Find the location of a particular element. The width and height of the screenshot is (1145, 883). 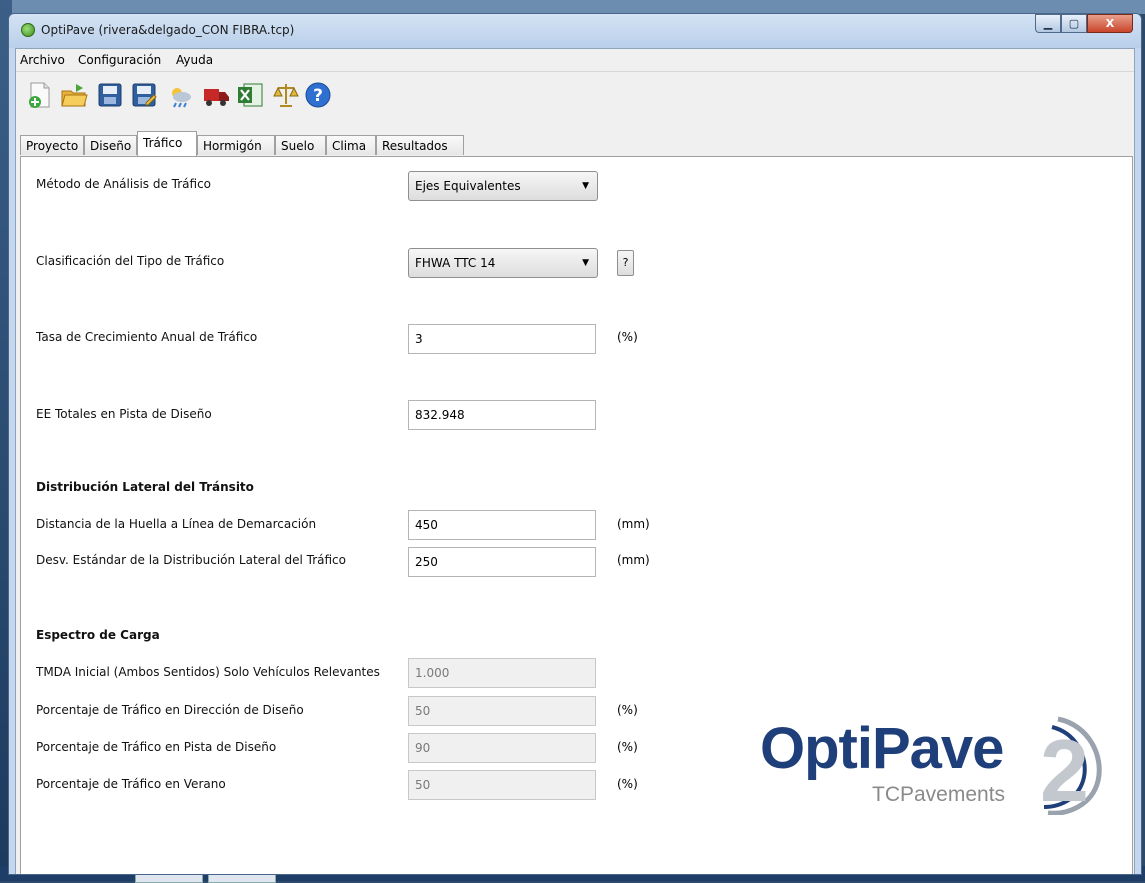

window-controls: ▁ ▢ X is located at coordinates (1084, 24).